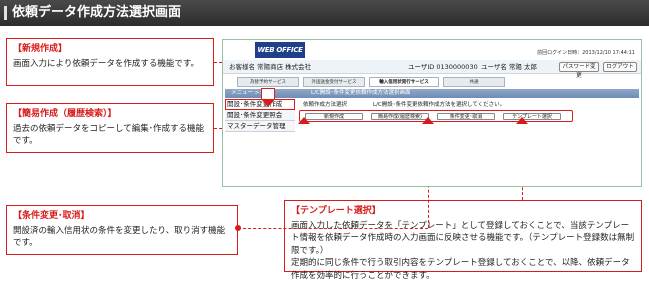 This screenshot has height=282, width=649. What do you see at coordinates (432, 93) in the screenshot?
I see `menu-bar: メニュー >>> L/C開設･条件変更依頼作成方法選択画面` at bounding box center [432, 93].